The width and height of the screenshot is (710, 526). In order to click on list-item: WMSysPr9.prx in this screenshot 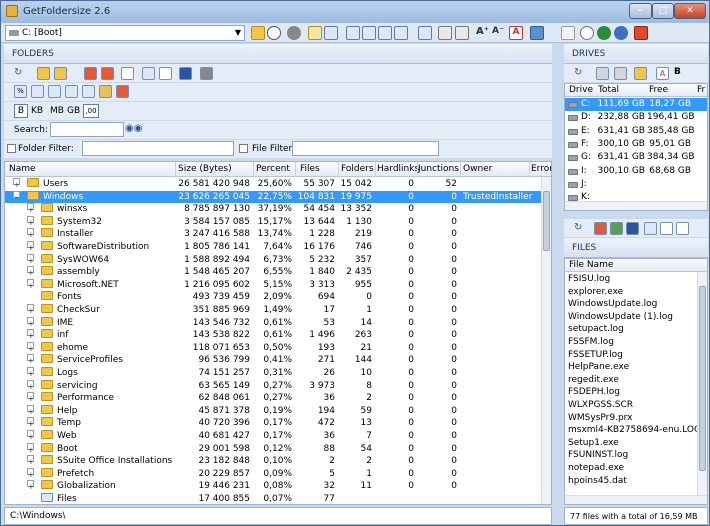, I will do `click(600, 418)`.